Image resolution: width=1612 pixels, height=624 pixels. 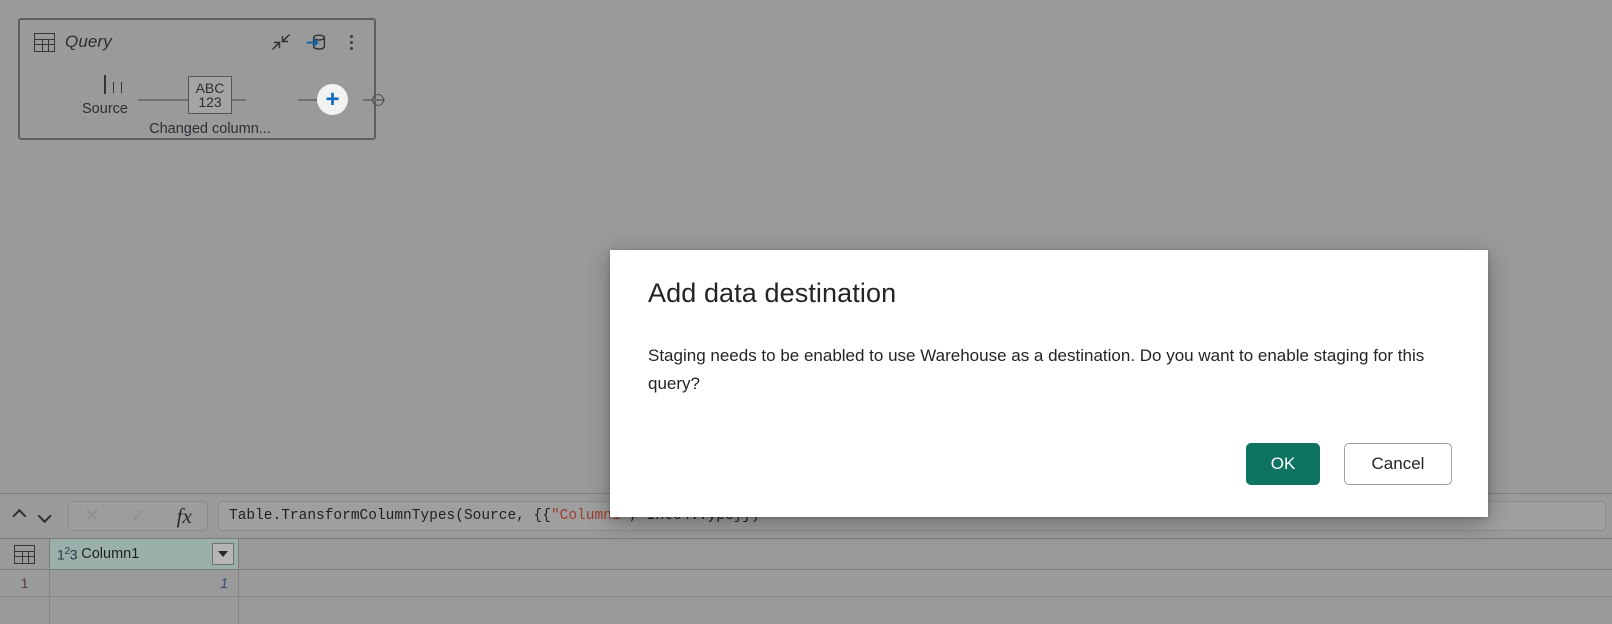 I want to click on chevron-down-icon, so click(x=46, y=516).